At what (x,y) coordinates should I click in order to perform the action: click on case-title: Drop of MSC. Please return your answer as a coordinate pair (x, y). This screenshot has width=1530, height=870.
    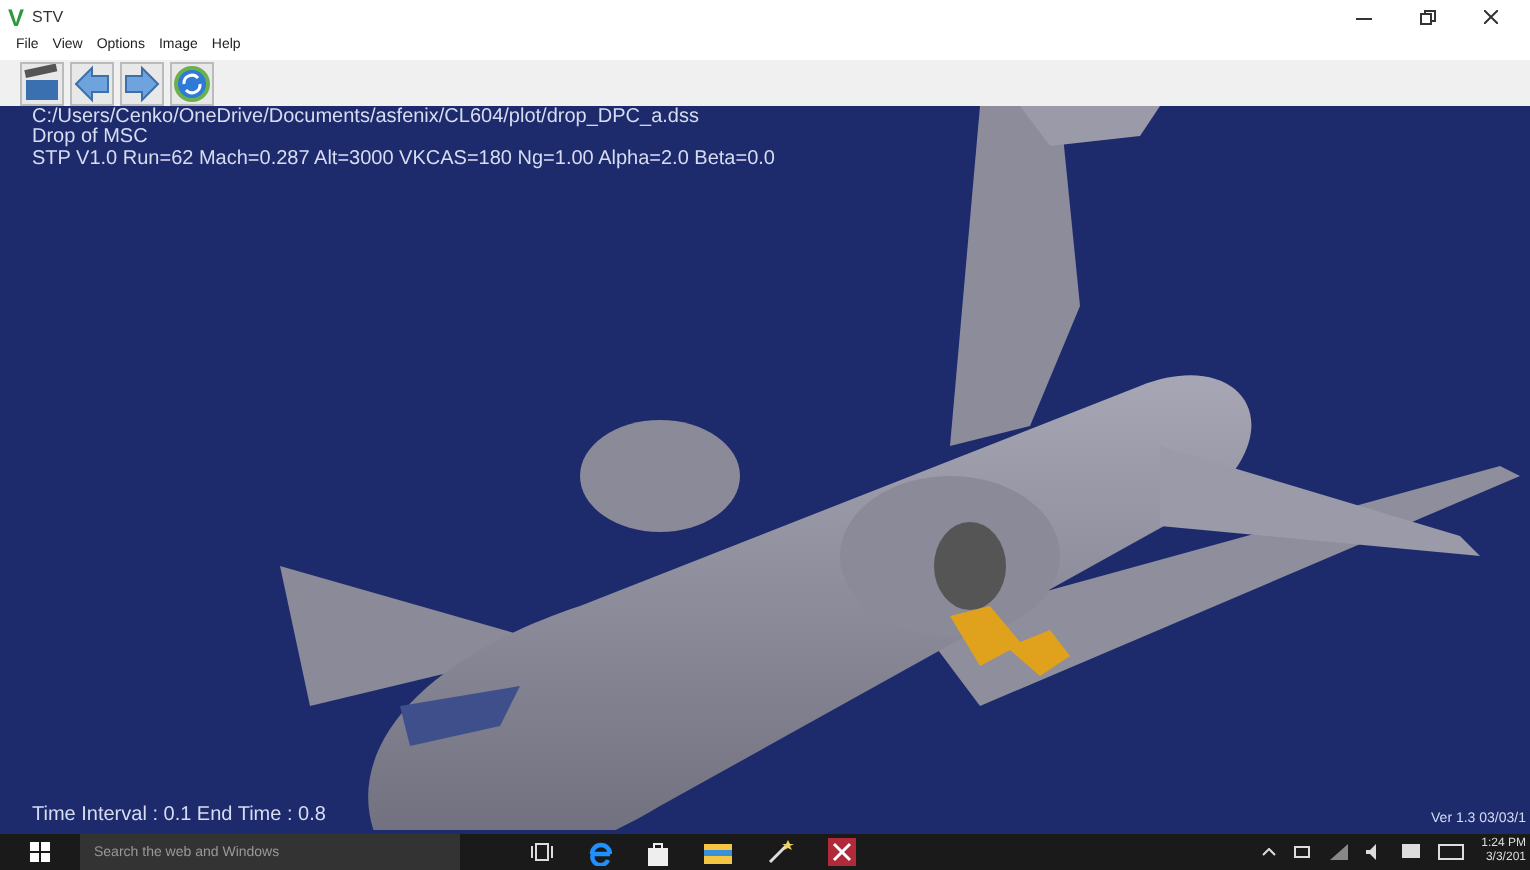
    Looking at the image, I should click on (90, 138).